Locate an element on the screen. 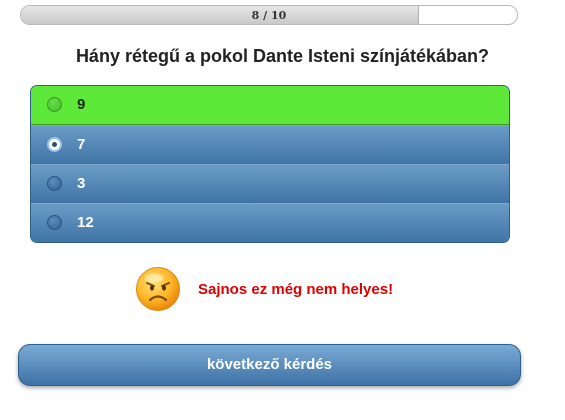  answer-option-1: 9 is located at coordinates (270, 105).